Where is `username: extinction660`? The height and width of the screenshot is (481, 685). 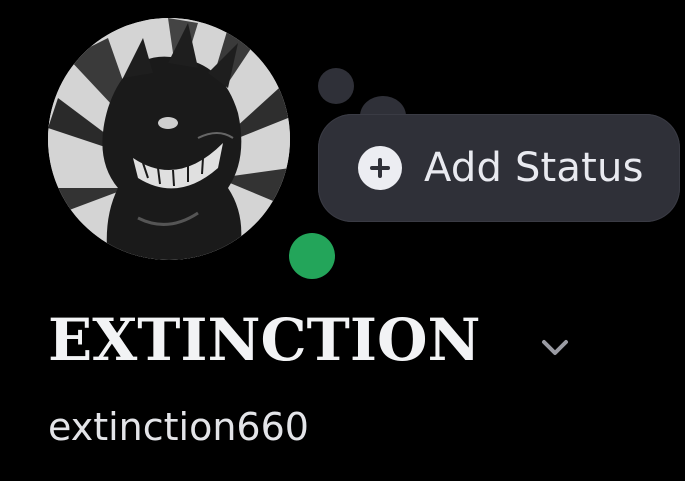 username: extinction660 is located at coordinates (178, 427).